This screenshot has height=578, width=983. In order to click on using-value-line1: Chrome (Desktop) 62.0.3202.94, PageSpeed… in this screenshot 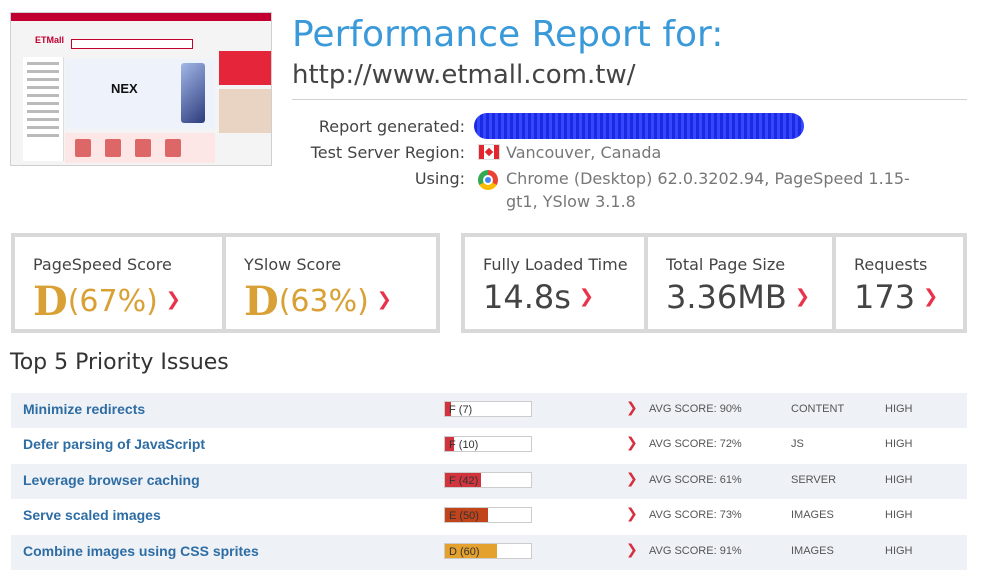, I will do `click(708, 178)`.